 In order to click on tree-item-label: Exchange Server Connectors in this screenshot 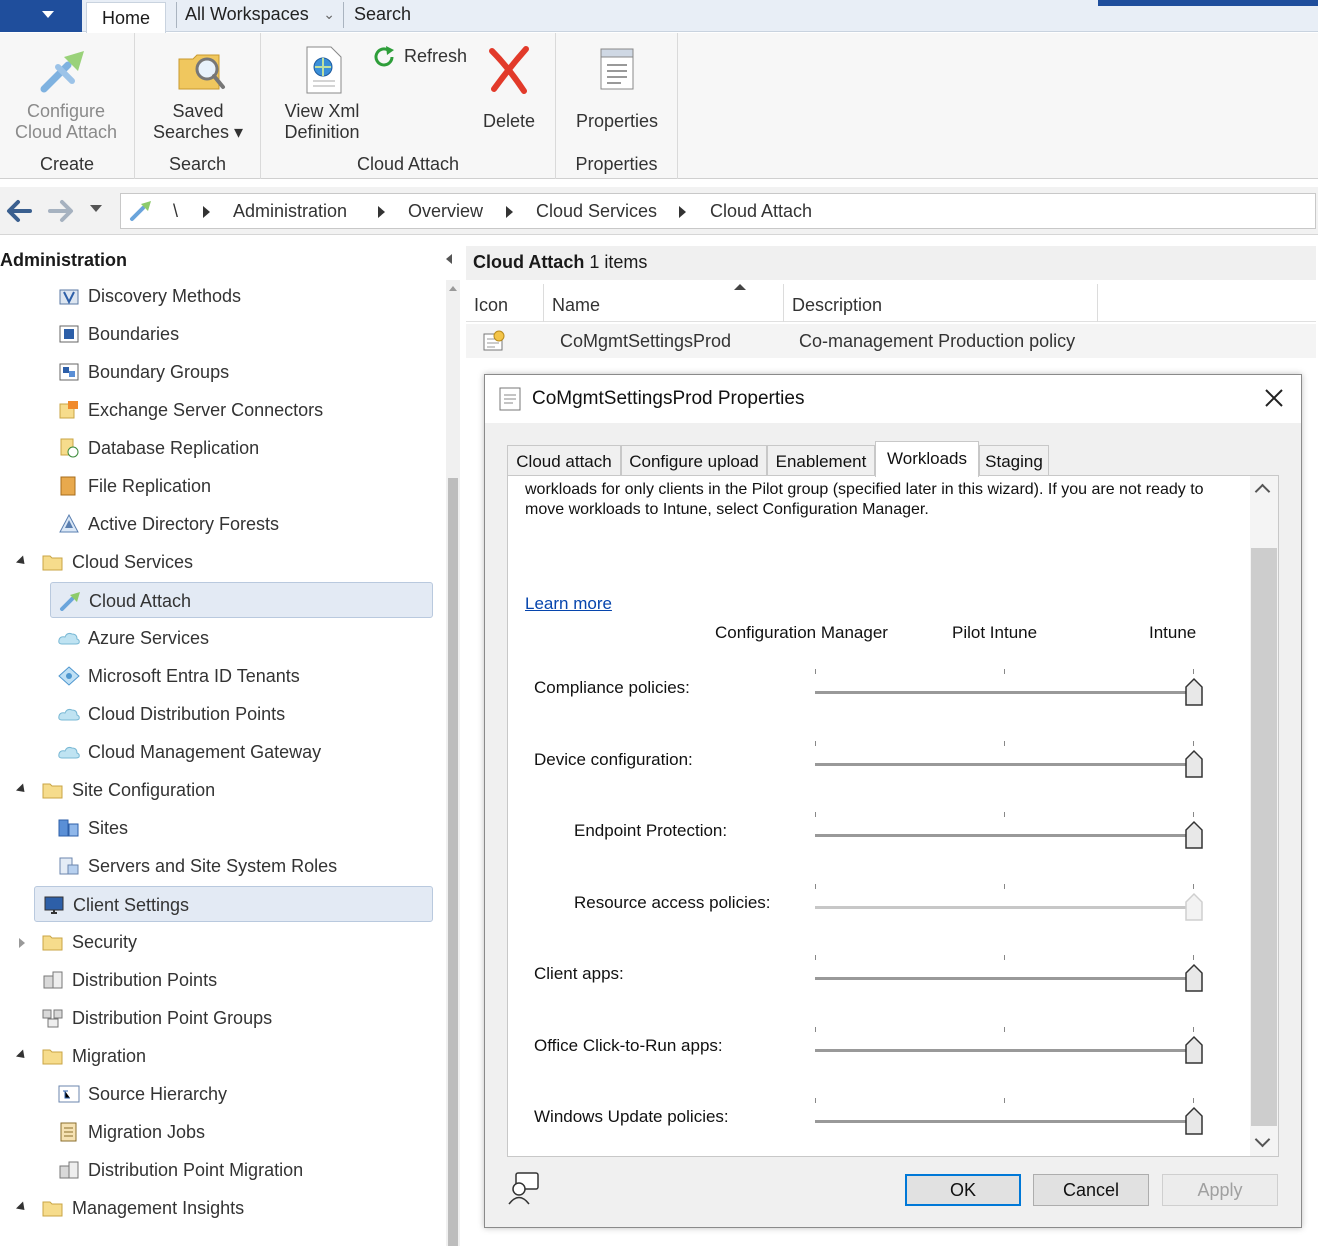, I will do `click(206, 410)`.